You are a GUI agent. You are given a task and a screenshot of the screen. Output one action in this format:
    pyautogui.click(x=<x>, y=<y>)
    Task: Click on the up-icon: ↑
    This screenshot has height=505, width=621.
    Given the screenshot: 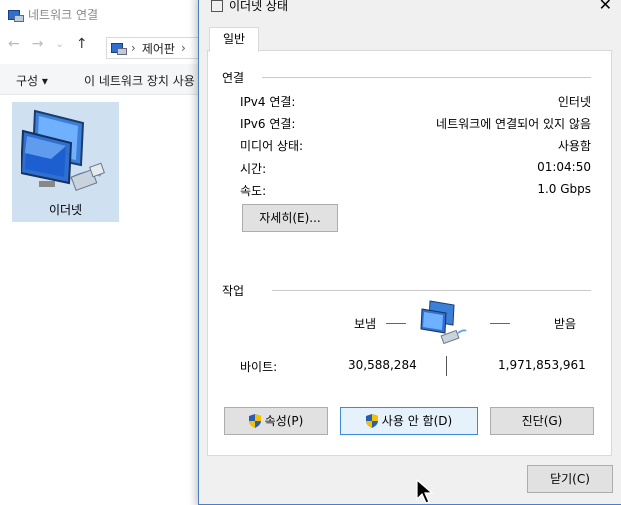 What is the action you would take?
    pyautogui.click(x=82, y=44)
    